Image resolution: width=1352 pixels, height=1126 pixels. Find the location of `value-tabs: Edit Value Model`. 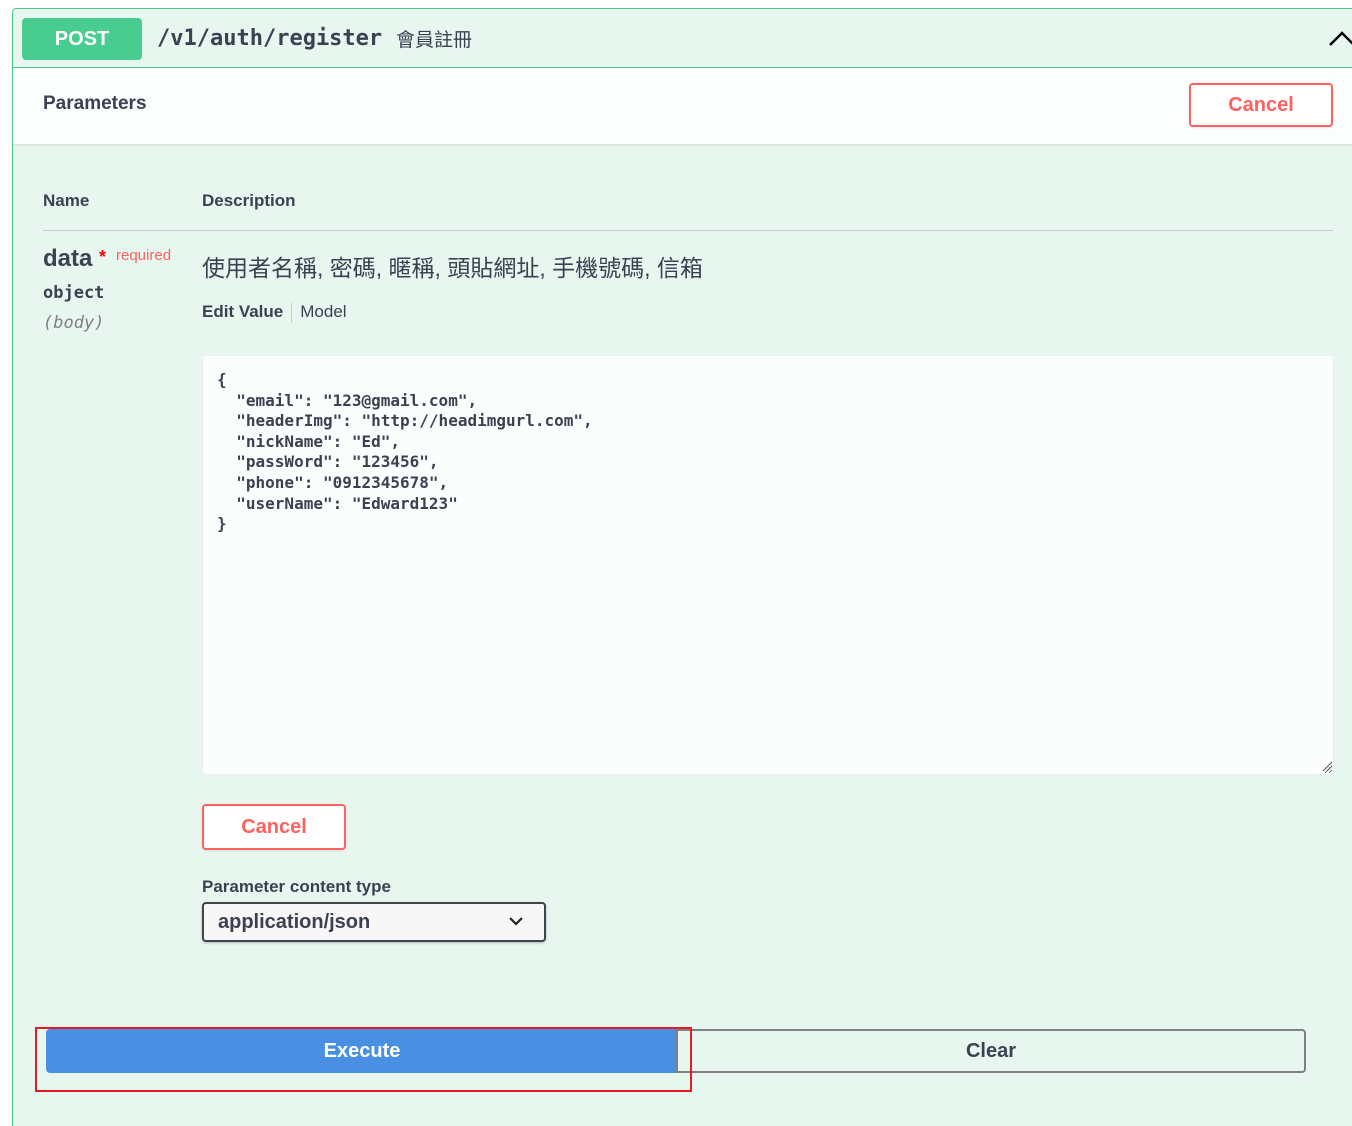

value-tabs: Edit Value Model is located at coordinates (274, 312).